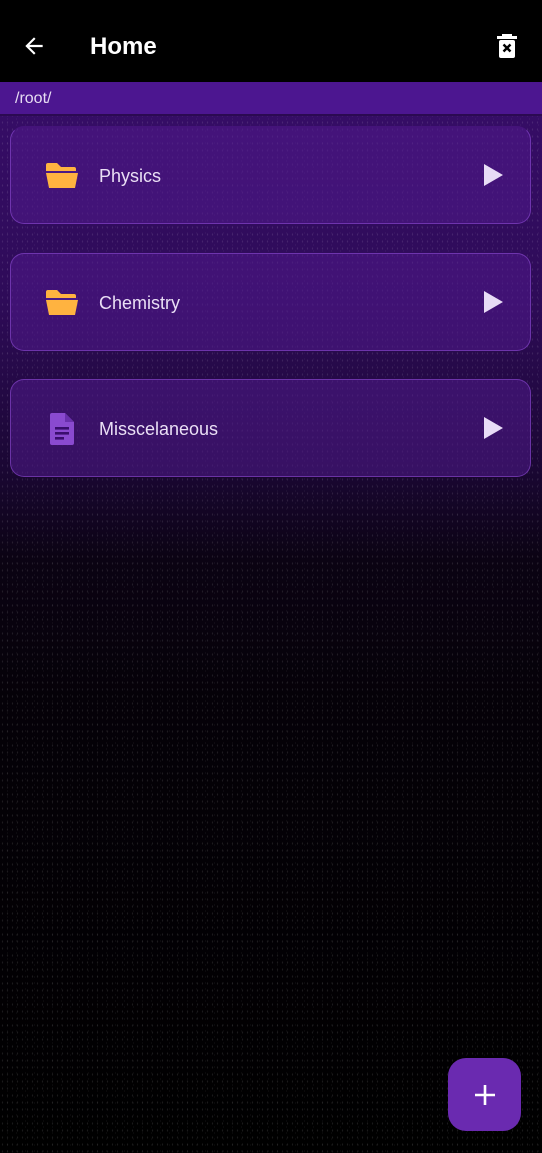 The height and width of the screenshot is (1153, 542). I want to click on back-button, so click(34, 46).